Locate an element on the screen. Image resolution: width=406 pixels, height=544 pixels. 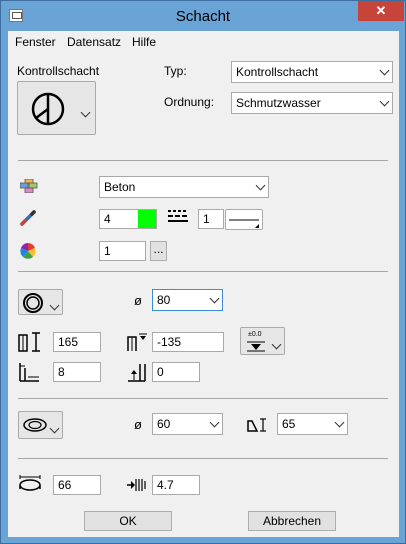
elevation-input: -135 is located at coordinates (188, 342).